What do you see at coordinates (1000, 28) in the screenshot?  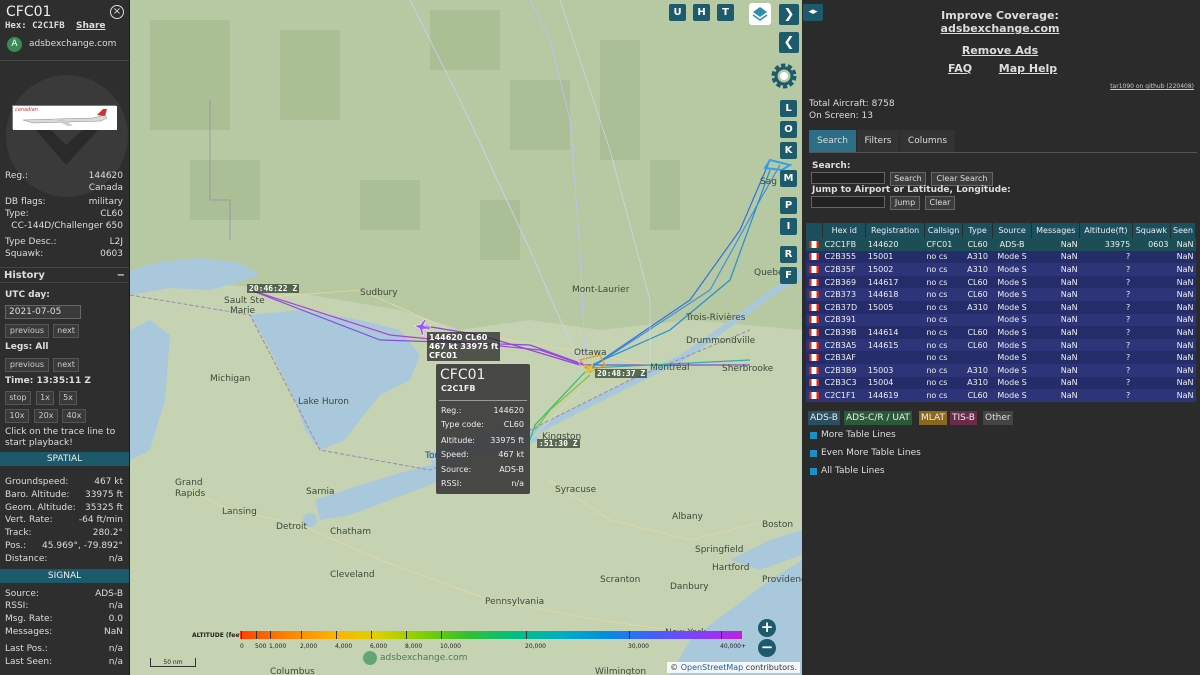 I see `improve-coverage-link: adsbexchange.com` at bounding box center [1000, 28].